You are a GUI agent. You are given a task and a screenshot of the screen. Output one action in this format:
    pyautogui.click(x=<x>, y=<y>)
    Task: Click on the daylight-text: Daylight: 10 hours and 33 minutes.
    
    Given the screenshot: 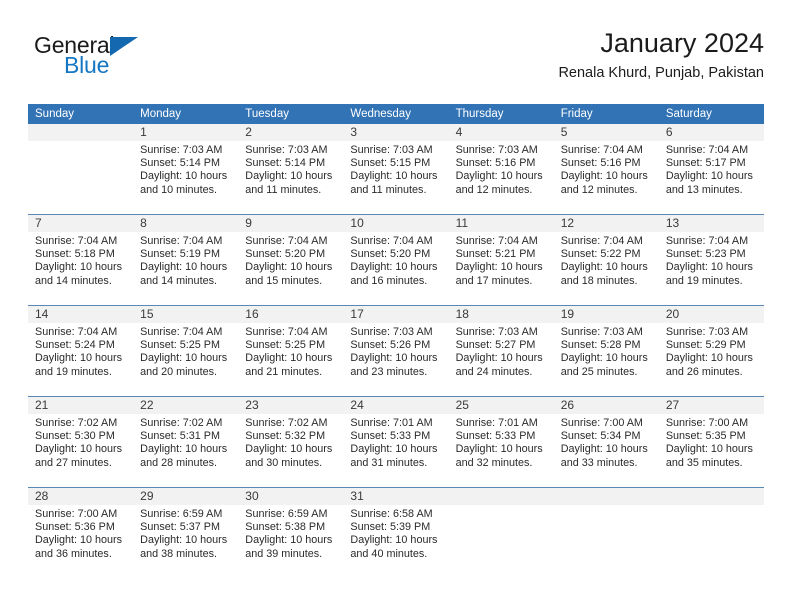 What is the action you would take?
    pyautogui.click(x=604, y=456)
    